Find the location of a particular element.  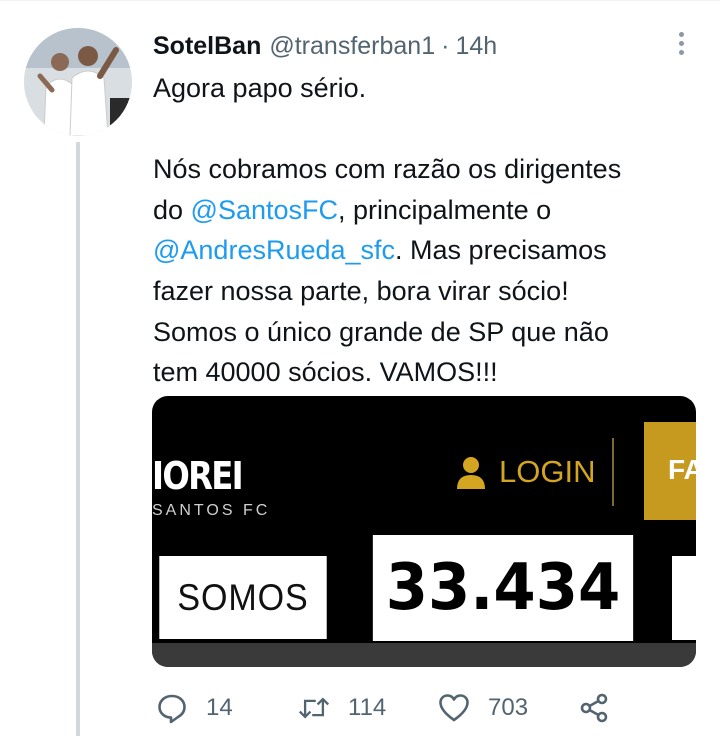

avatar is located at coordinates (78, 82).